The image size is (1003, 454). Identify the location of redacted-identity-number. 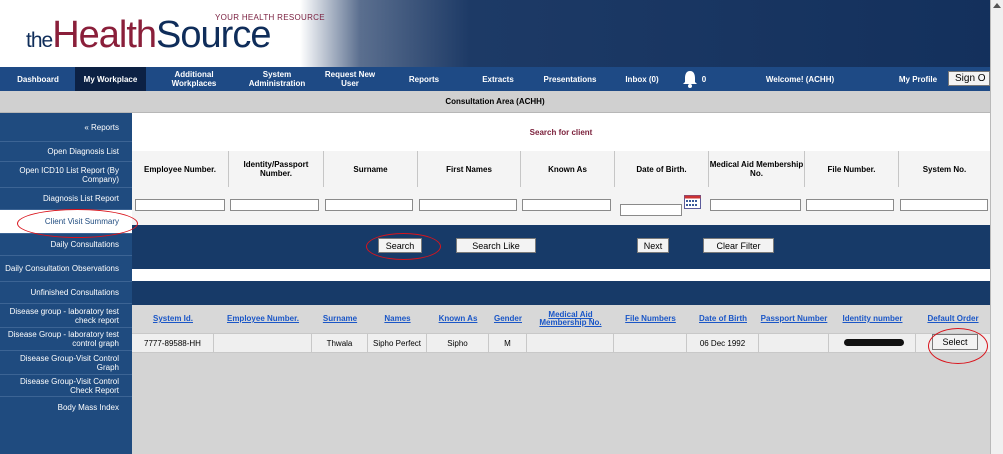
(874, 342).